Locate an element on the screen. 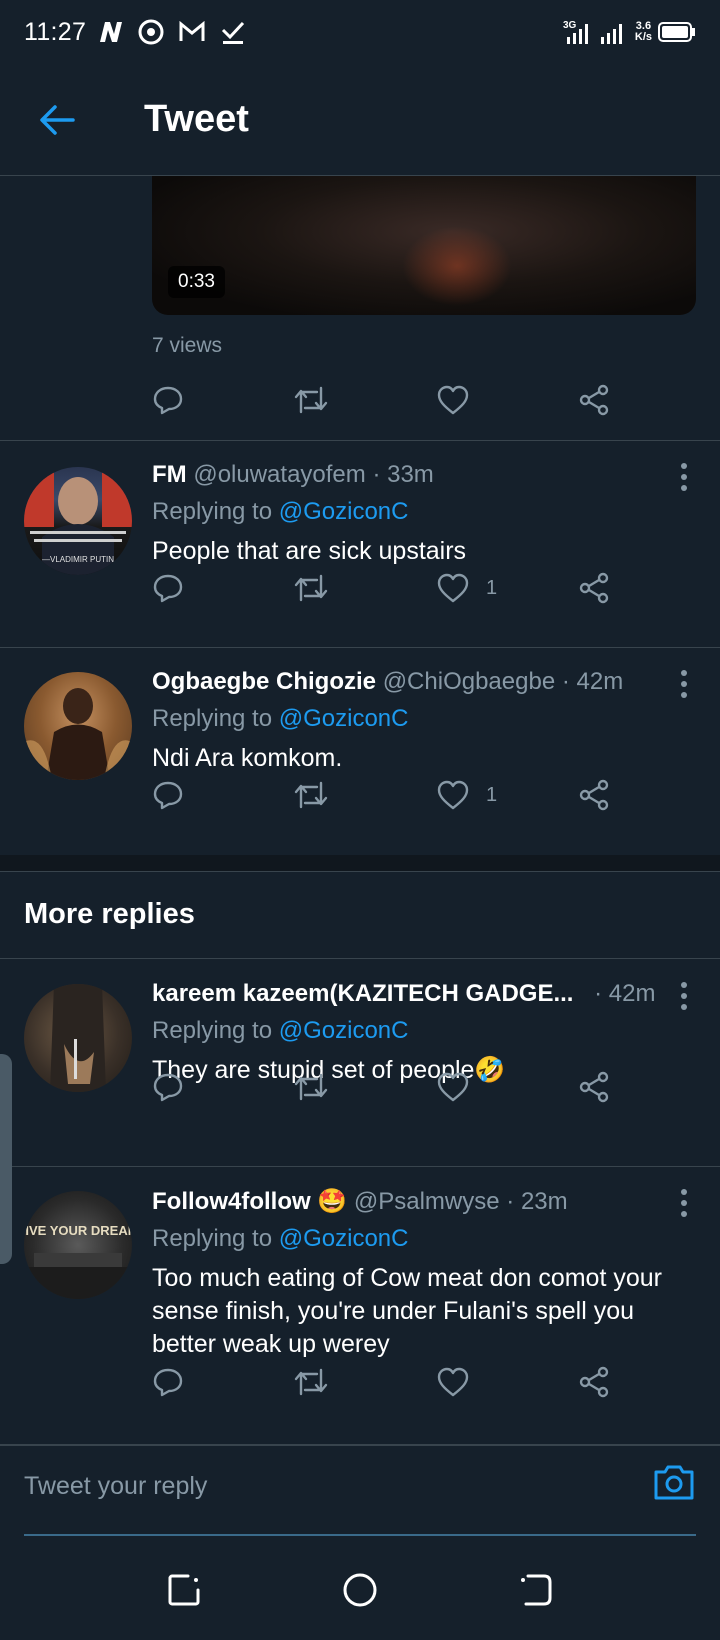 The width and height of the screenshot is (720, 1640). avatar: —VLADIMIR PUTIN is located at coordinates (78, 521).